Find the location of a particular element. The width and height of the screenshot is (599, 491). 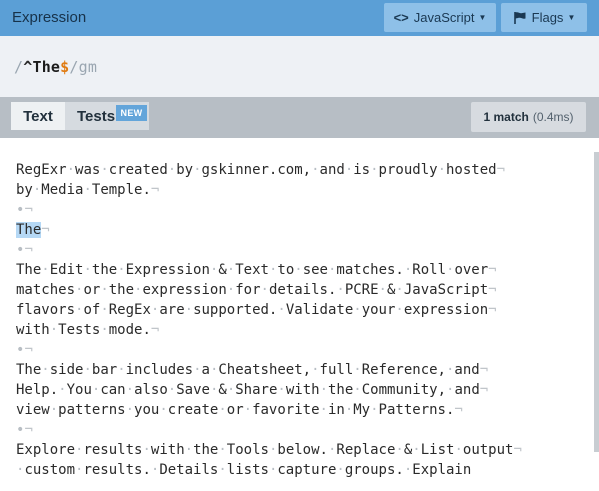

open-delimiter: / is located at coordinates (19, 67).